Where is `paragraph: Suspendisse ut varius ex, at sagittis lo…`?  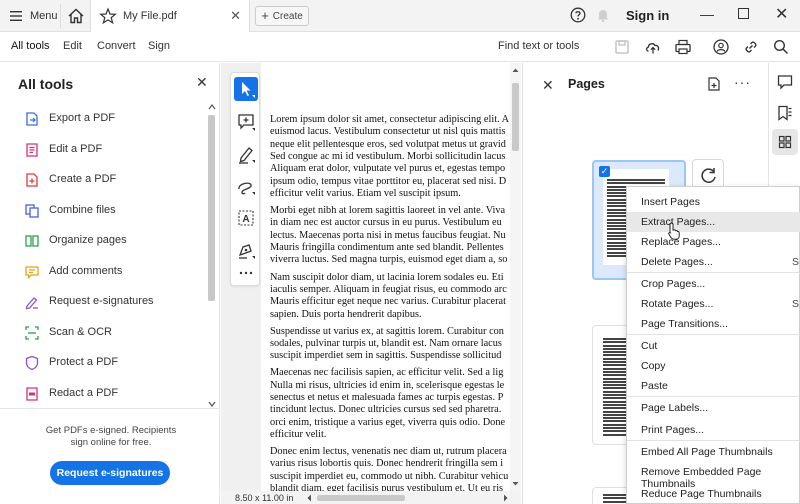
paragraph: Suspendisse ut varius ex, at sagittis lo… is located at coordinates (387, 343).